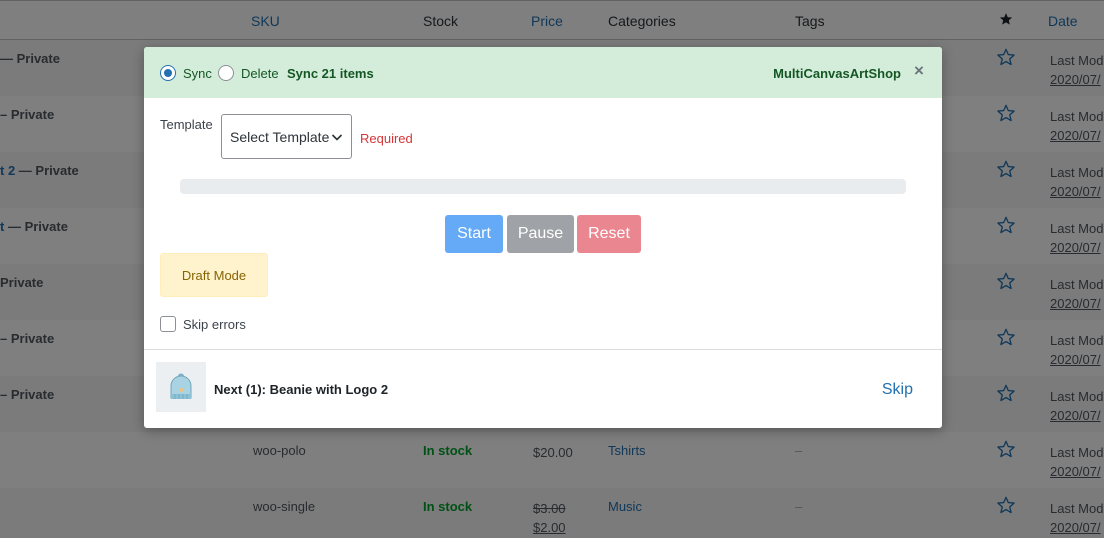 The height and width of the screenshot is (538, 1104). Describe the element at coordinates (386, 138) in the screenshot. I see `required-text: Required` at that location.